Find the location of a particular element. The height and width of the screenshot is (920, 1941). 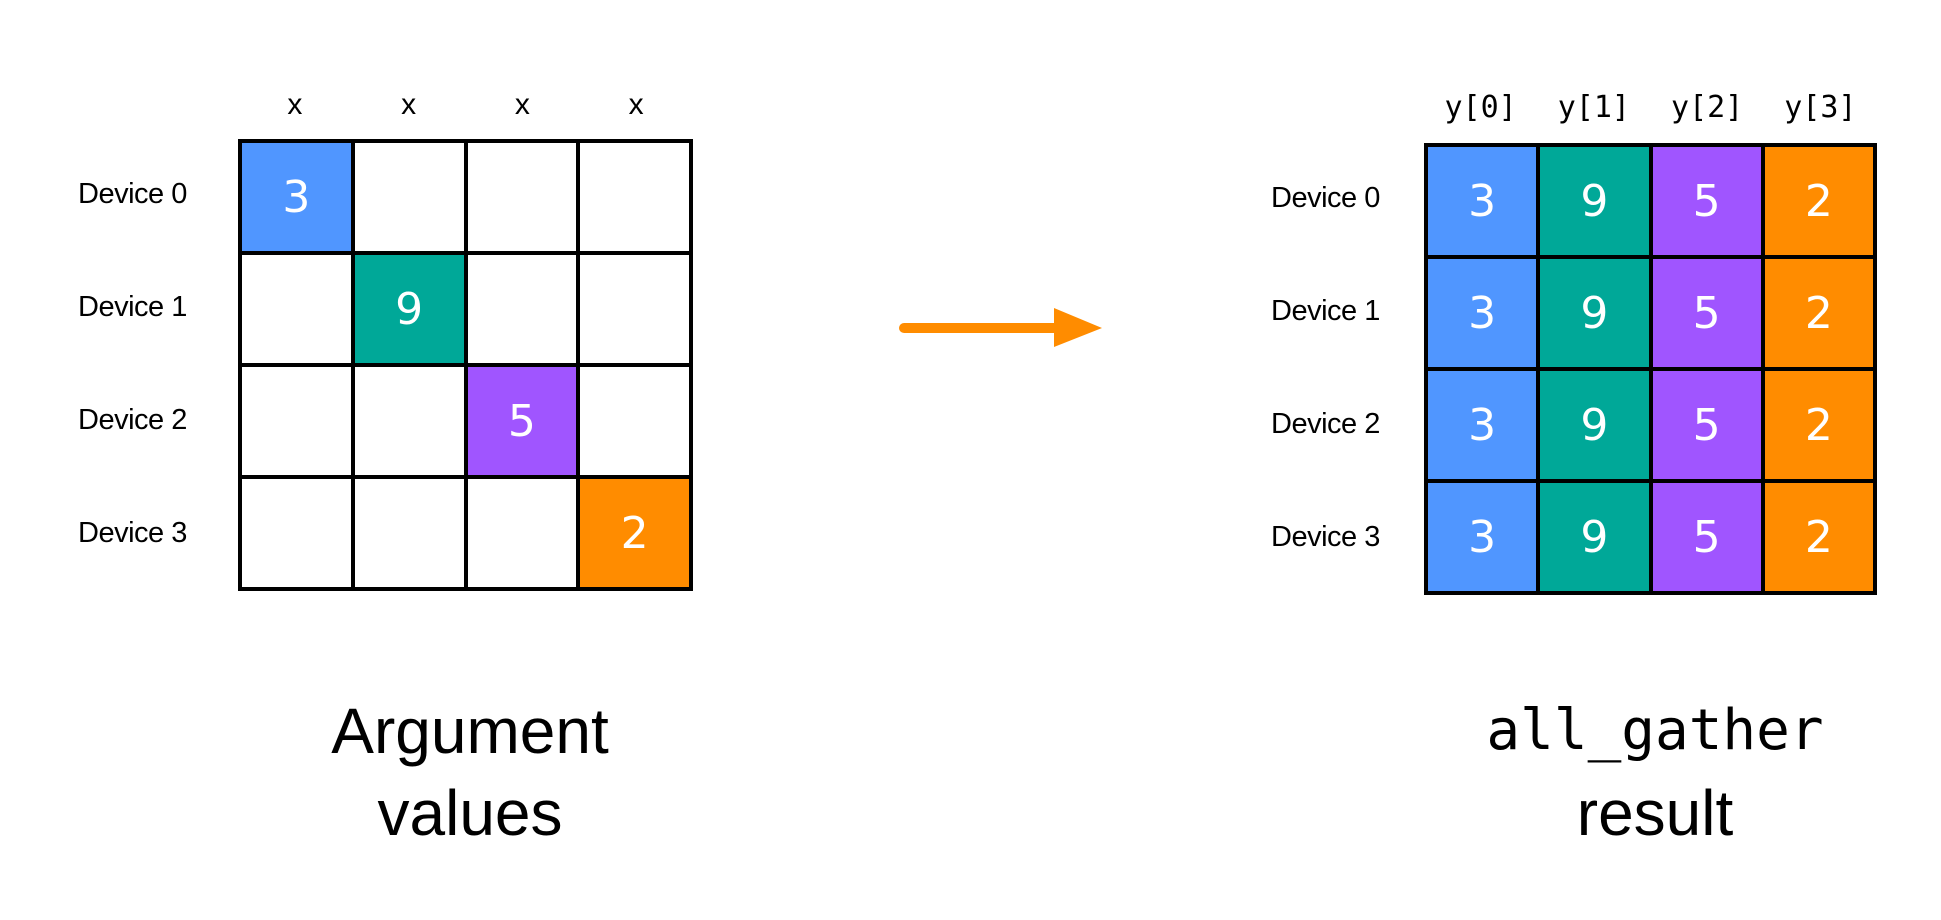

caption-line-1: Argument is located at coordinates (470, 731).